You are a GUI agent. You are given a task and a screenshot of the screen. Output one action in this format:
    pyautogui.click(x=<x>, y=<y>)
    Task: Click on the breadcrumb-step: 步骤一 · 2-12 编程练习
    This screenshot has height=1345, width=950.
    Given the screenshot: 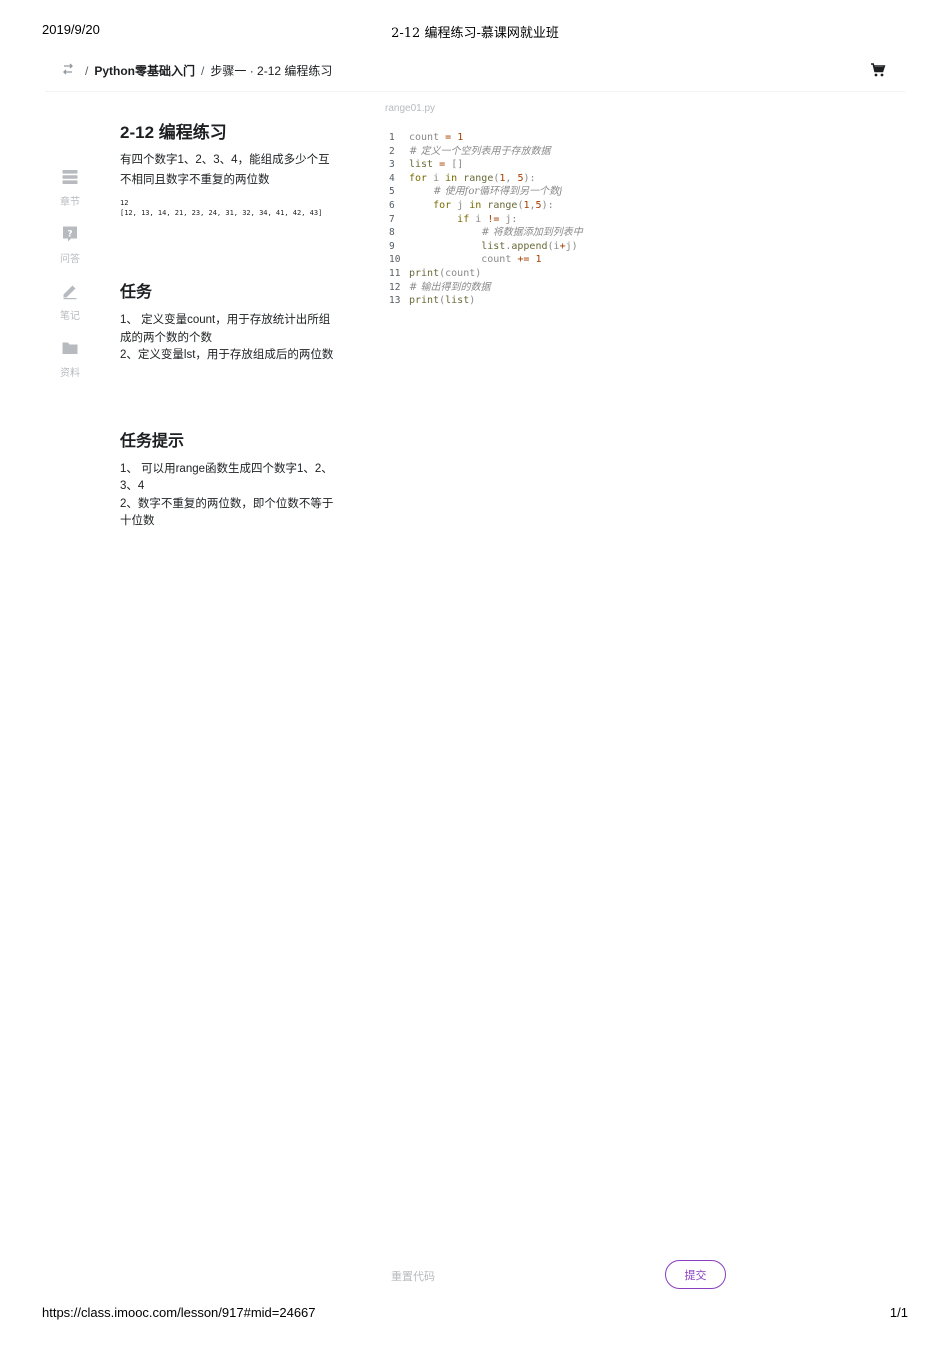 What is the action you would take?
    pyautogui.click(x=271, y=71)
    